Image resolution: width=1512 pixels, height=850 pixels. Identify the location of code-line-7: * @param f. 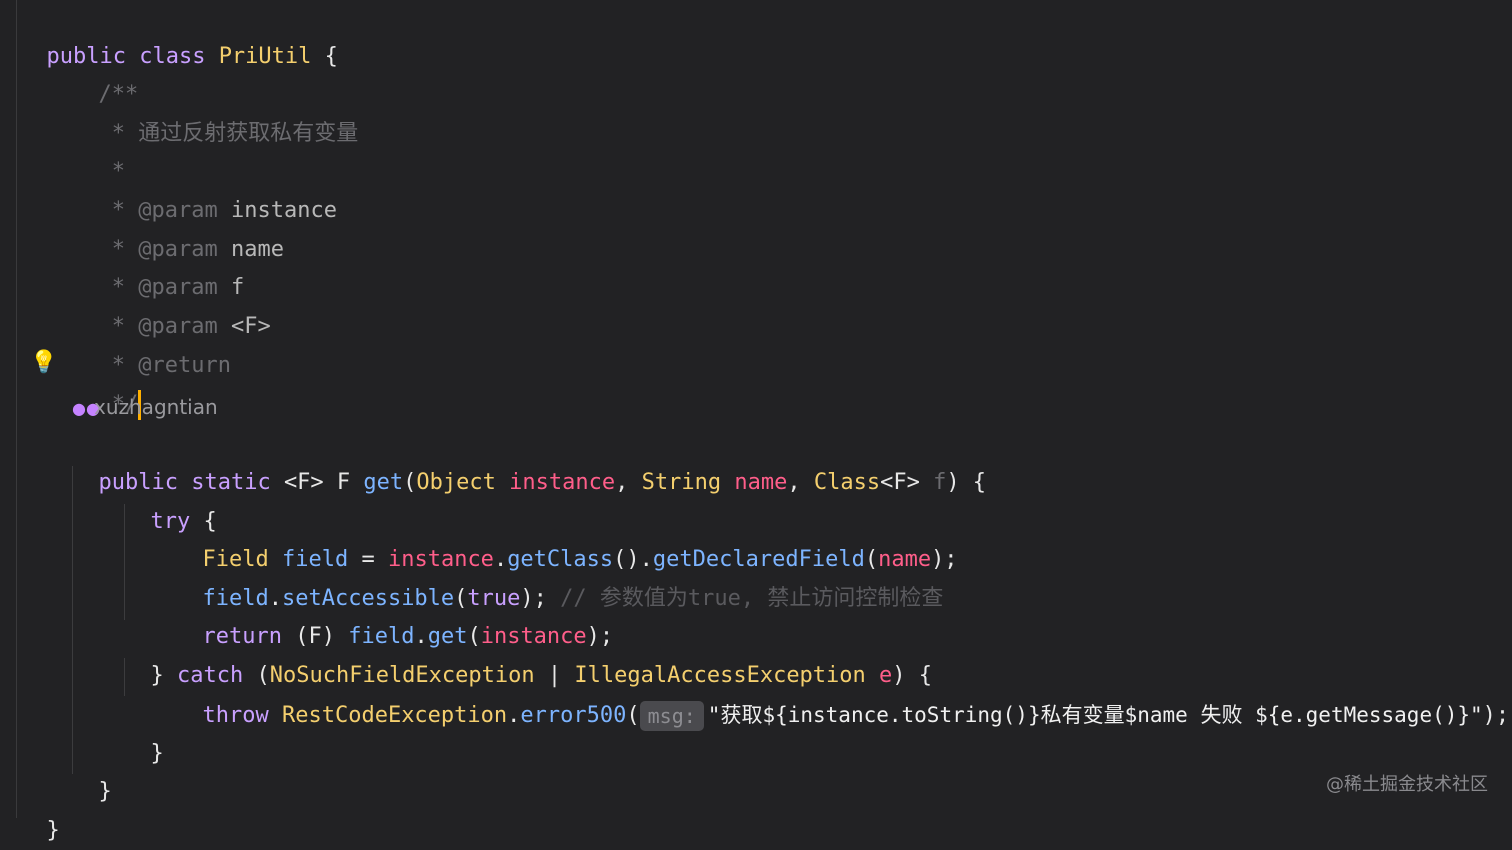
(158, 265).